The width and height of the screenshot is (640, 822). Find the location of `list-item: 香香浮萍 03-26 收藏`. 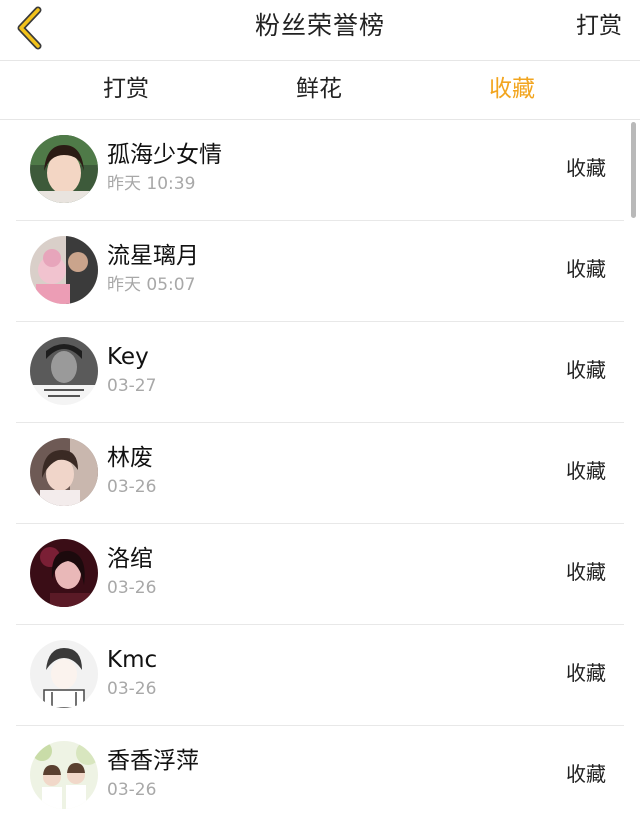

list-item: 香香浮萍 03-26 收藏 is located at coordinates (320, 774).